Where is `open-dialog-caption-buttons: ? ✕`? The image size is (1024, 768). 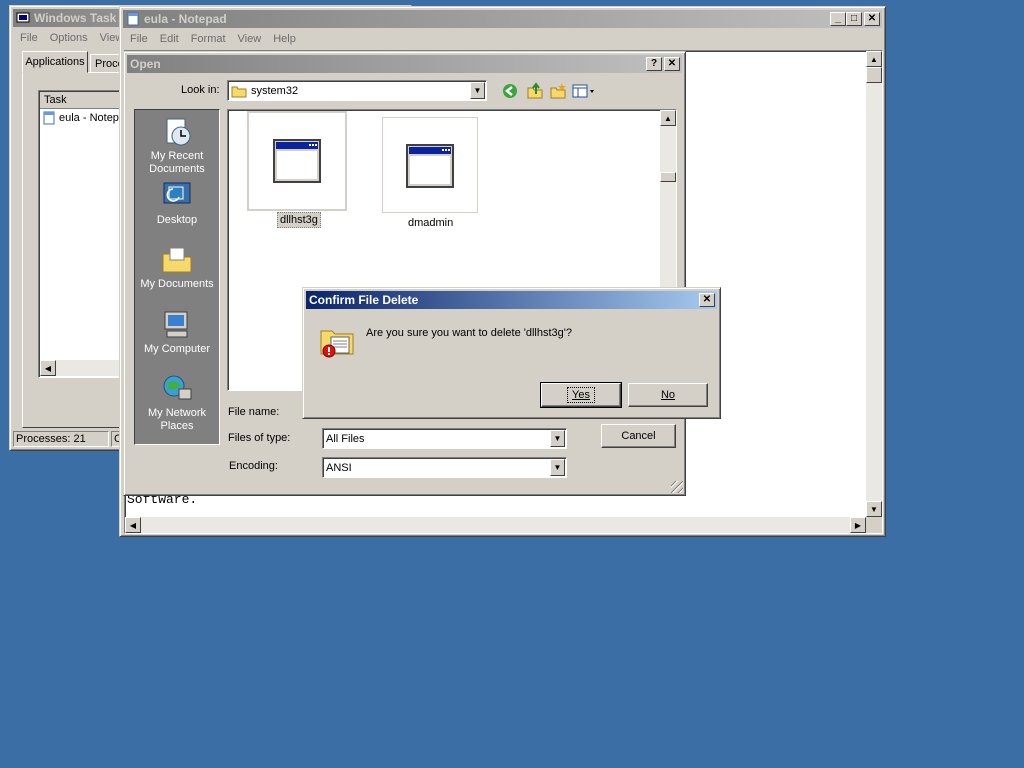
open-dialog-caption-buttons: ? ✕ is located at coordinates (663, 64).